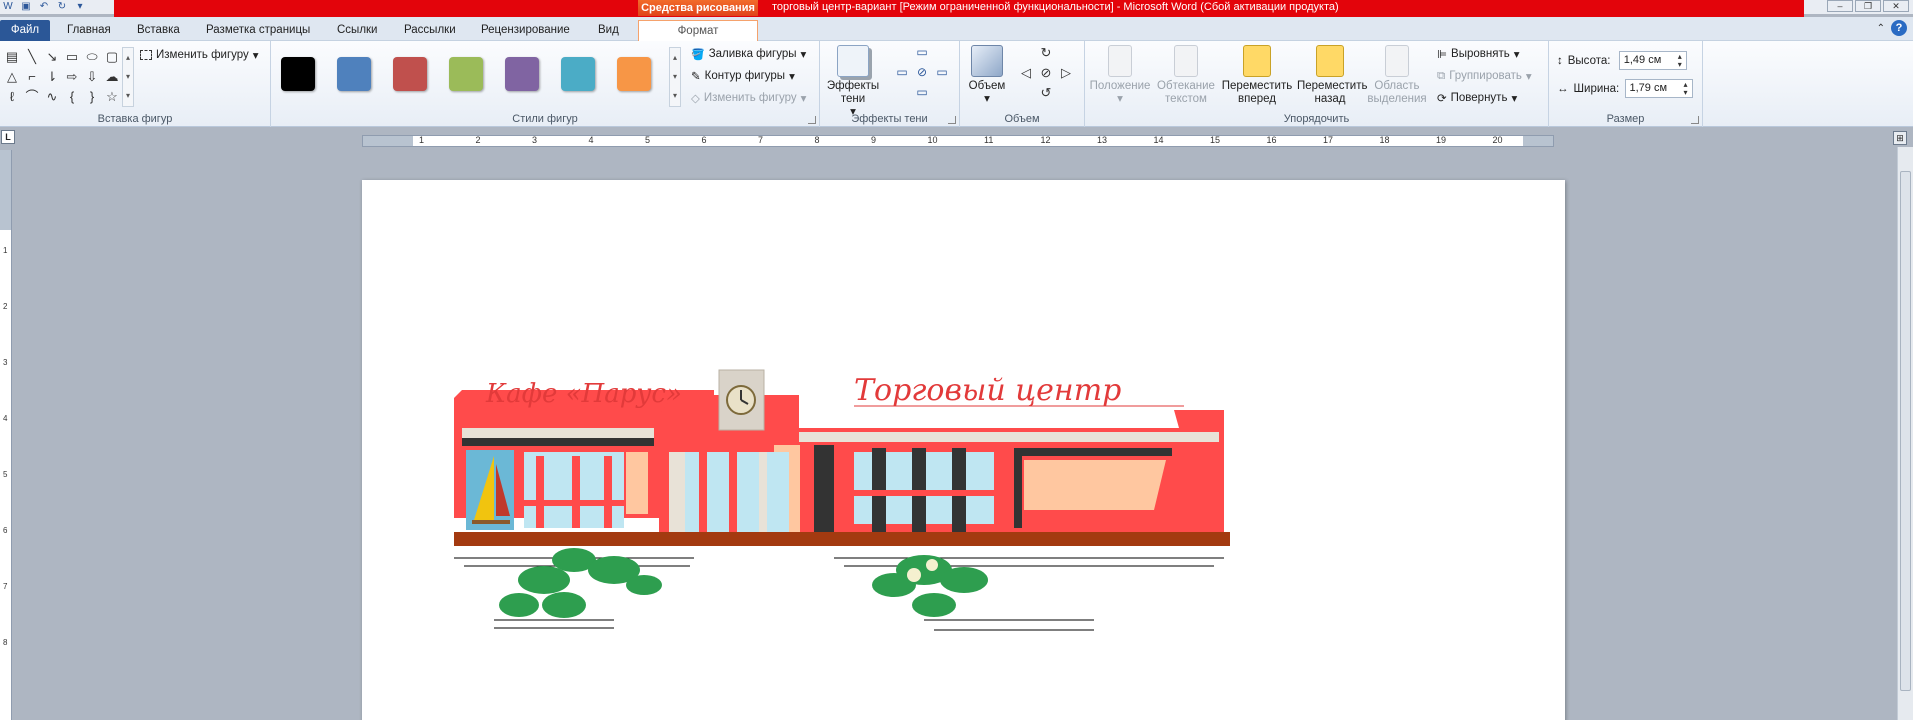 This screenshot has height=720, width=1913. Describe the element at coordinates (1905, 431) in the screenshot. I see `scrollbar-thumb` at that location.